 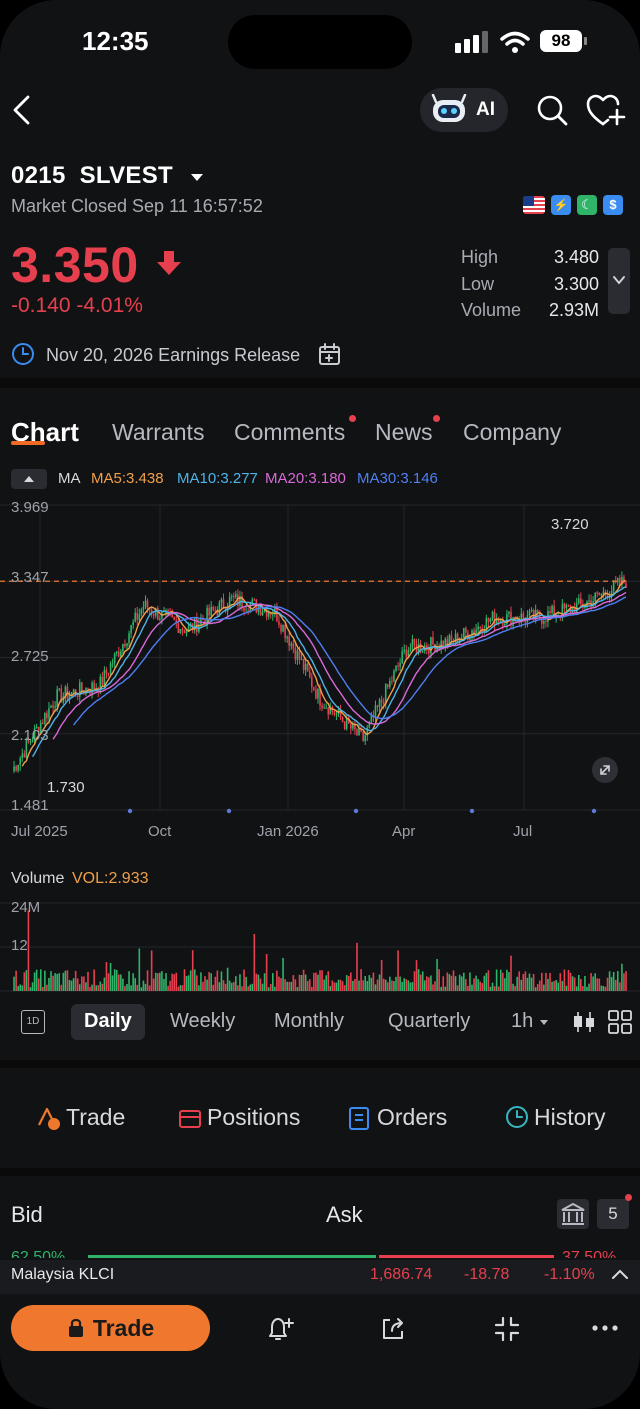 I want to click on exchange-bank-icon, so click(x=573, y=1214).